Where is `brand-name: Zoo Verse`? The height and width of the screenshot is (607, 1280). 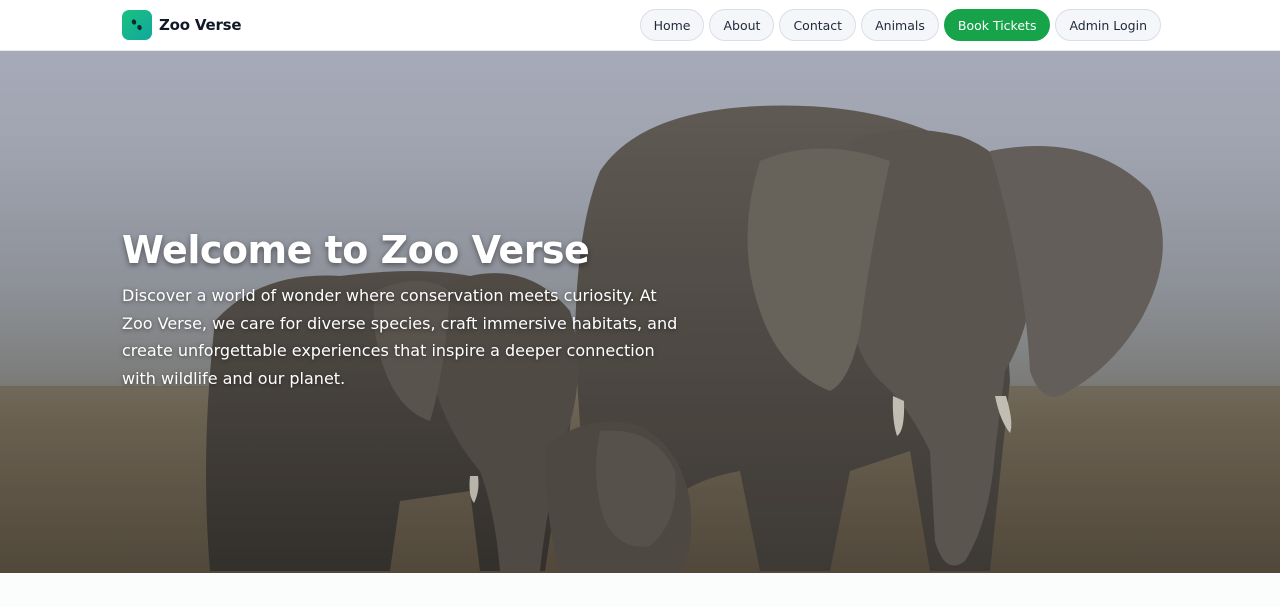
brand-name: Zoo Verse is located at coordinates (200, 25).